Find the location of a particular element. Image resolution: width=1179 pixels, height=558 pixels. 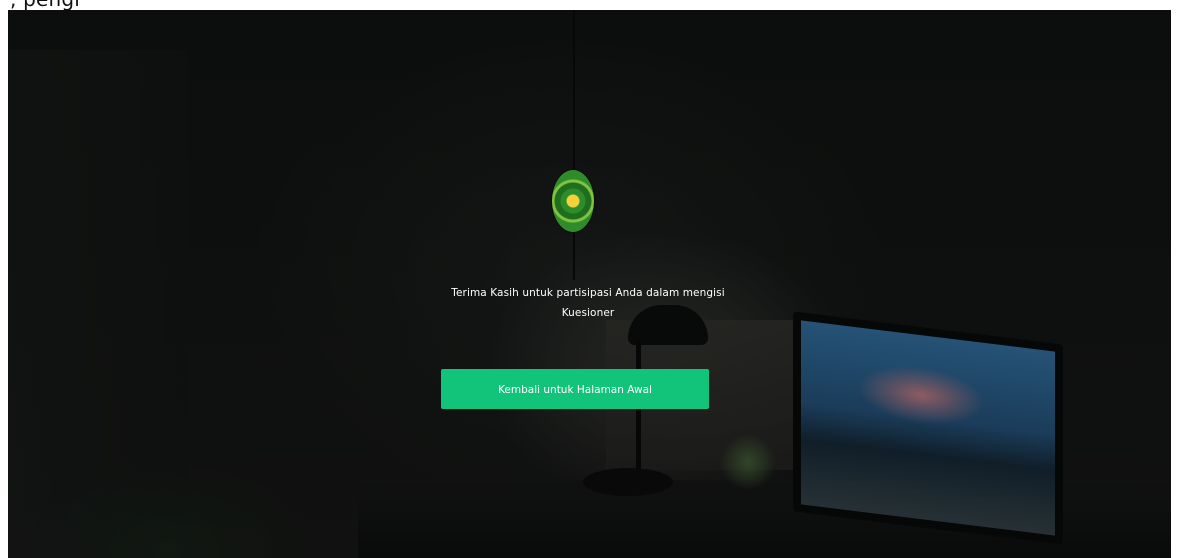

top-strip: , pengi is located at coordinates (589, 5).